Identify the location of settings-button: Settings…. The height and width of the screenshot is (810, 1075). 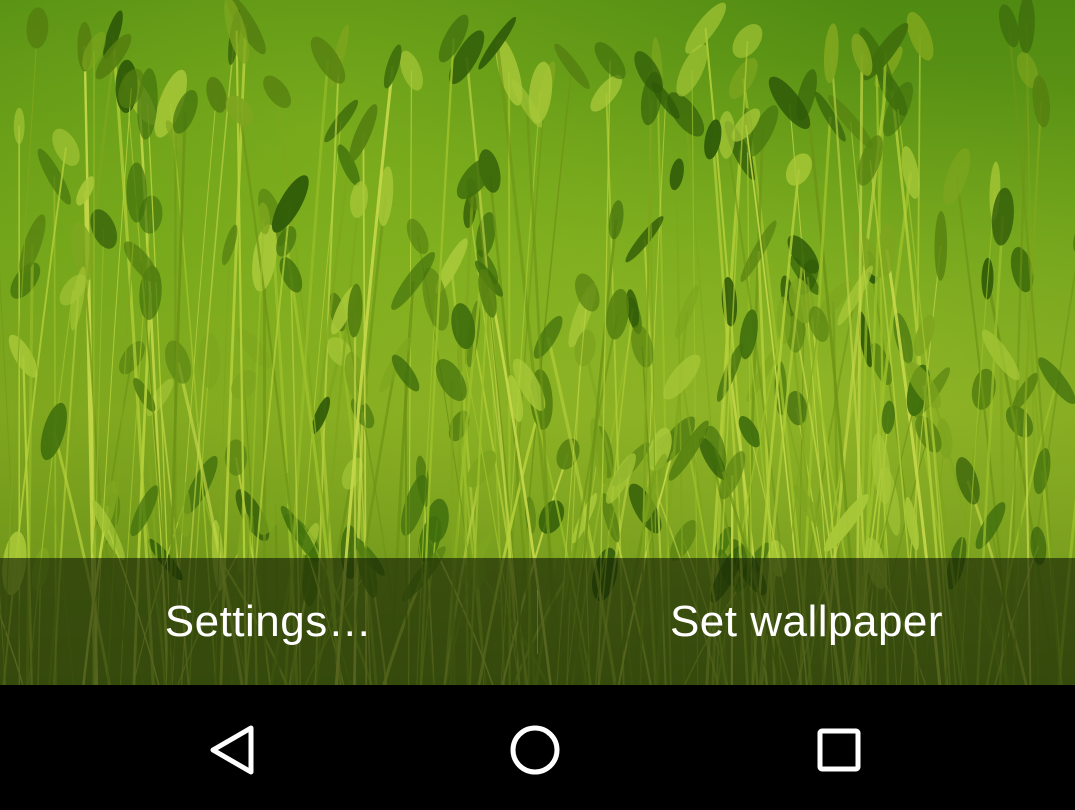
(268, 621).